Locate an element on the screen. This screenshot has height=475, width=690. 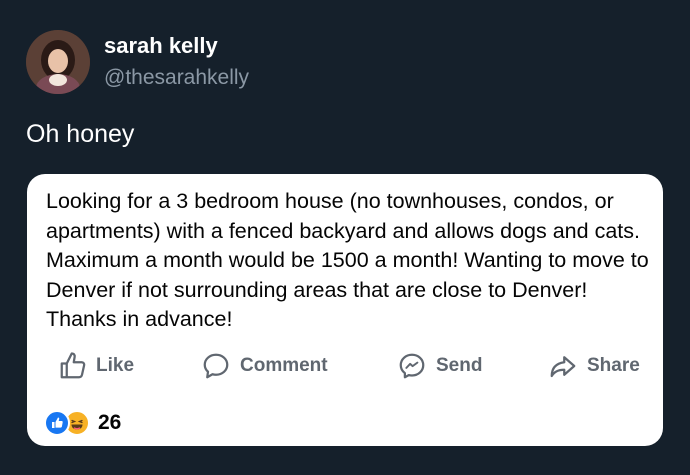
like-label: Like is located at coordinates (115, 365).